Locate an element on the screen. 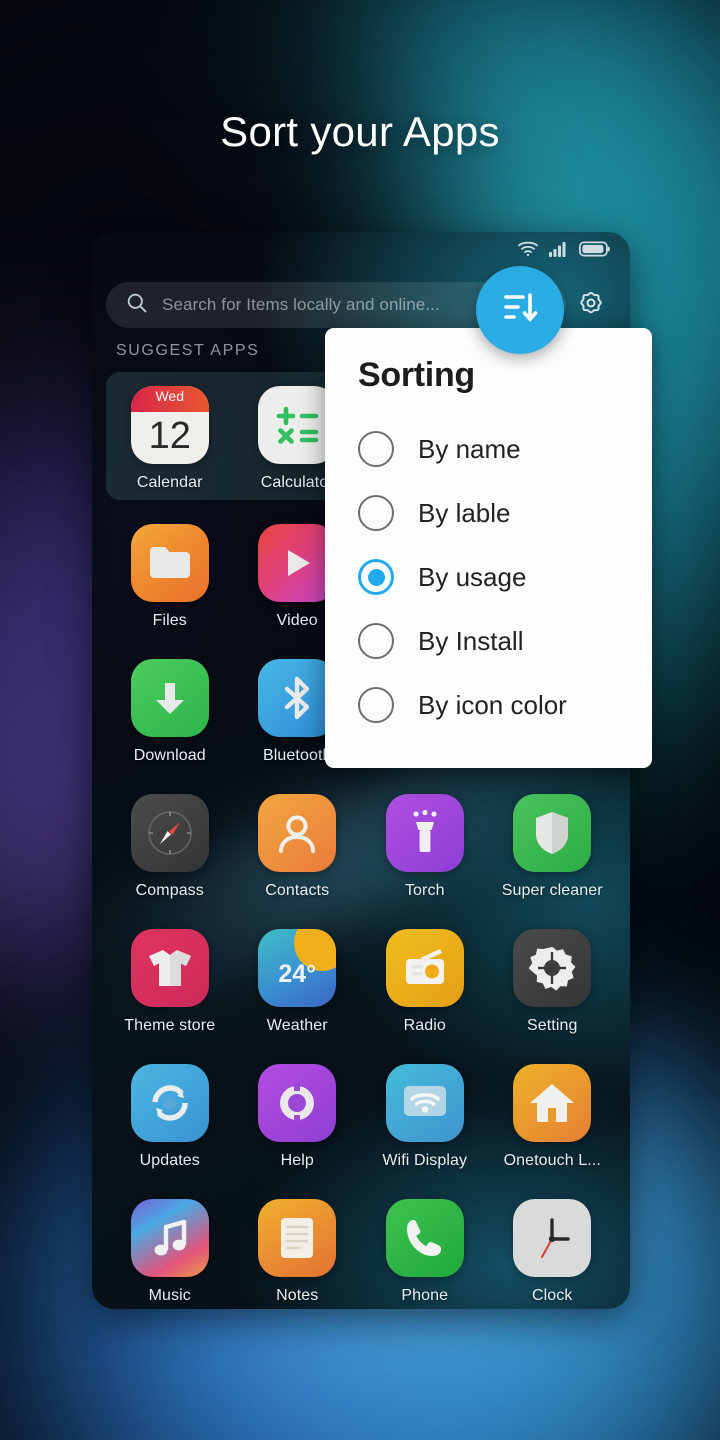 This screenshot has height=1440, width=720. app-item-download: Download is located at coordinates (170, 712).